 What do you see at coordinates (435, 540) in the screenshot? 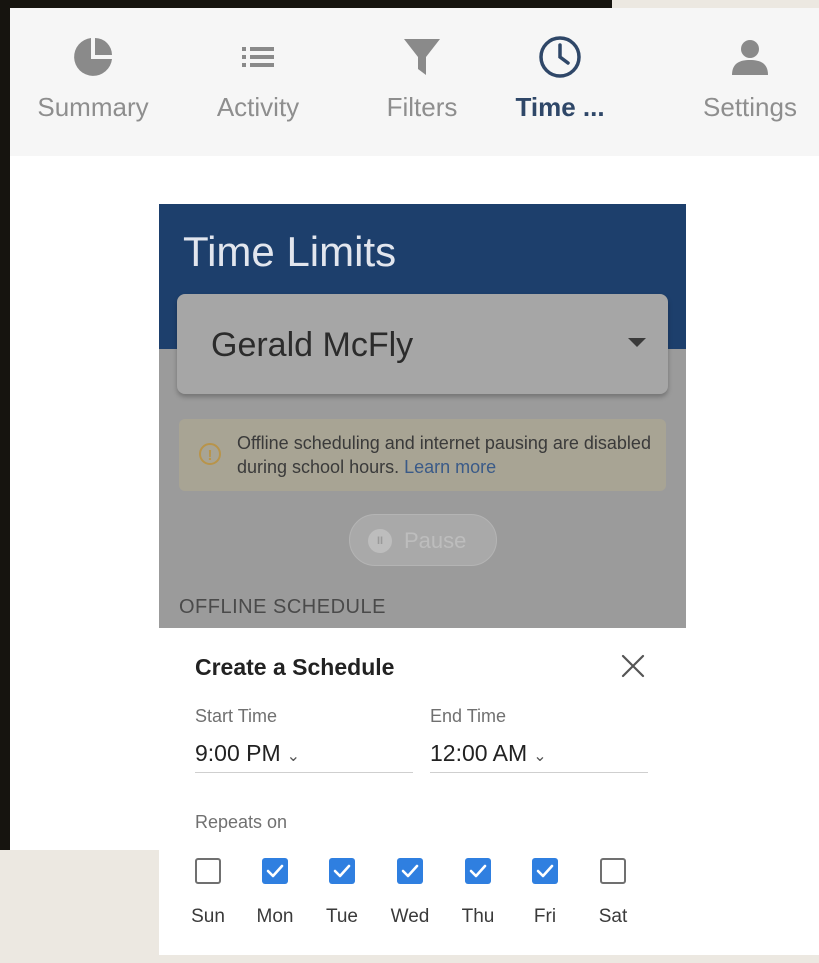
I see `pause-label: Pause` at bounding box center [435, 540].